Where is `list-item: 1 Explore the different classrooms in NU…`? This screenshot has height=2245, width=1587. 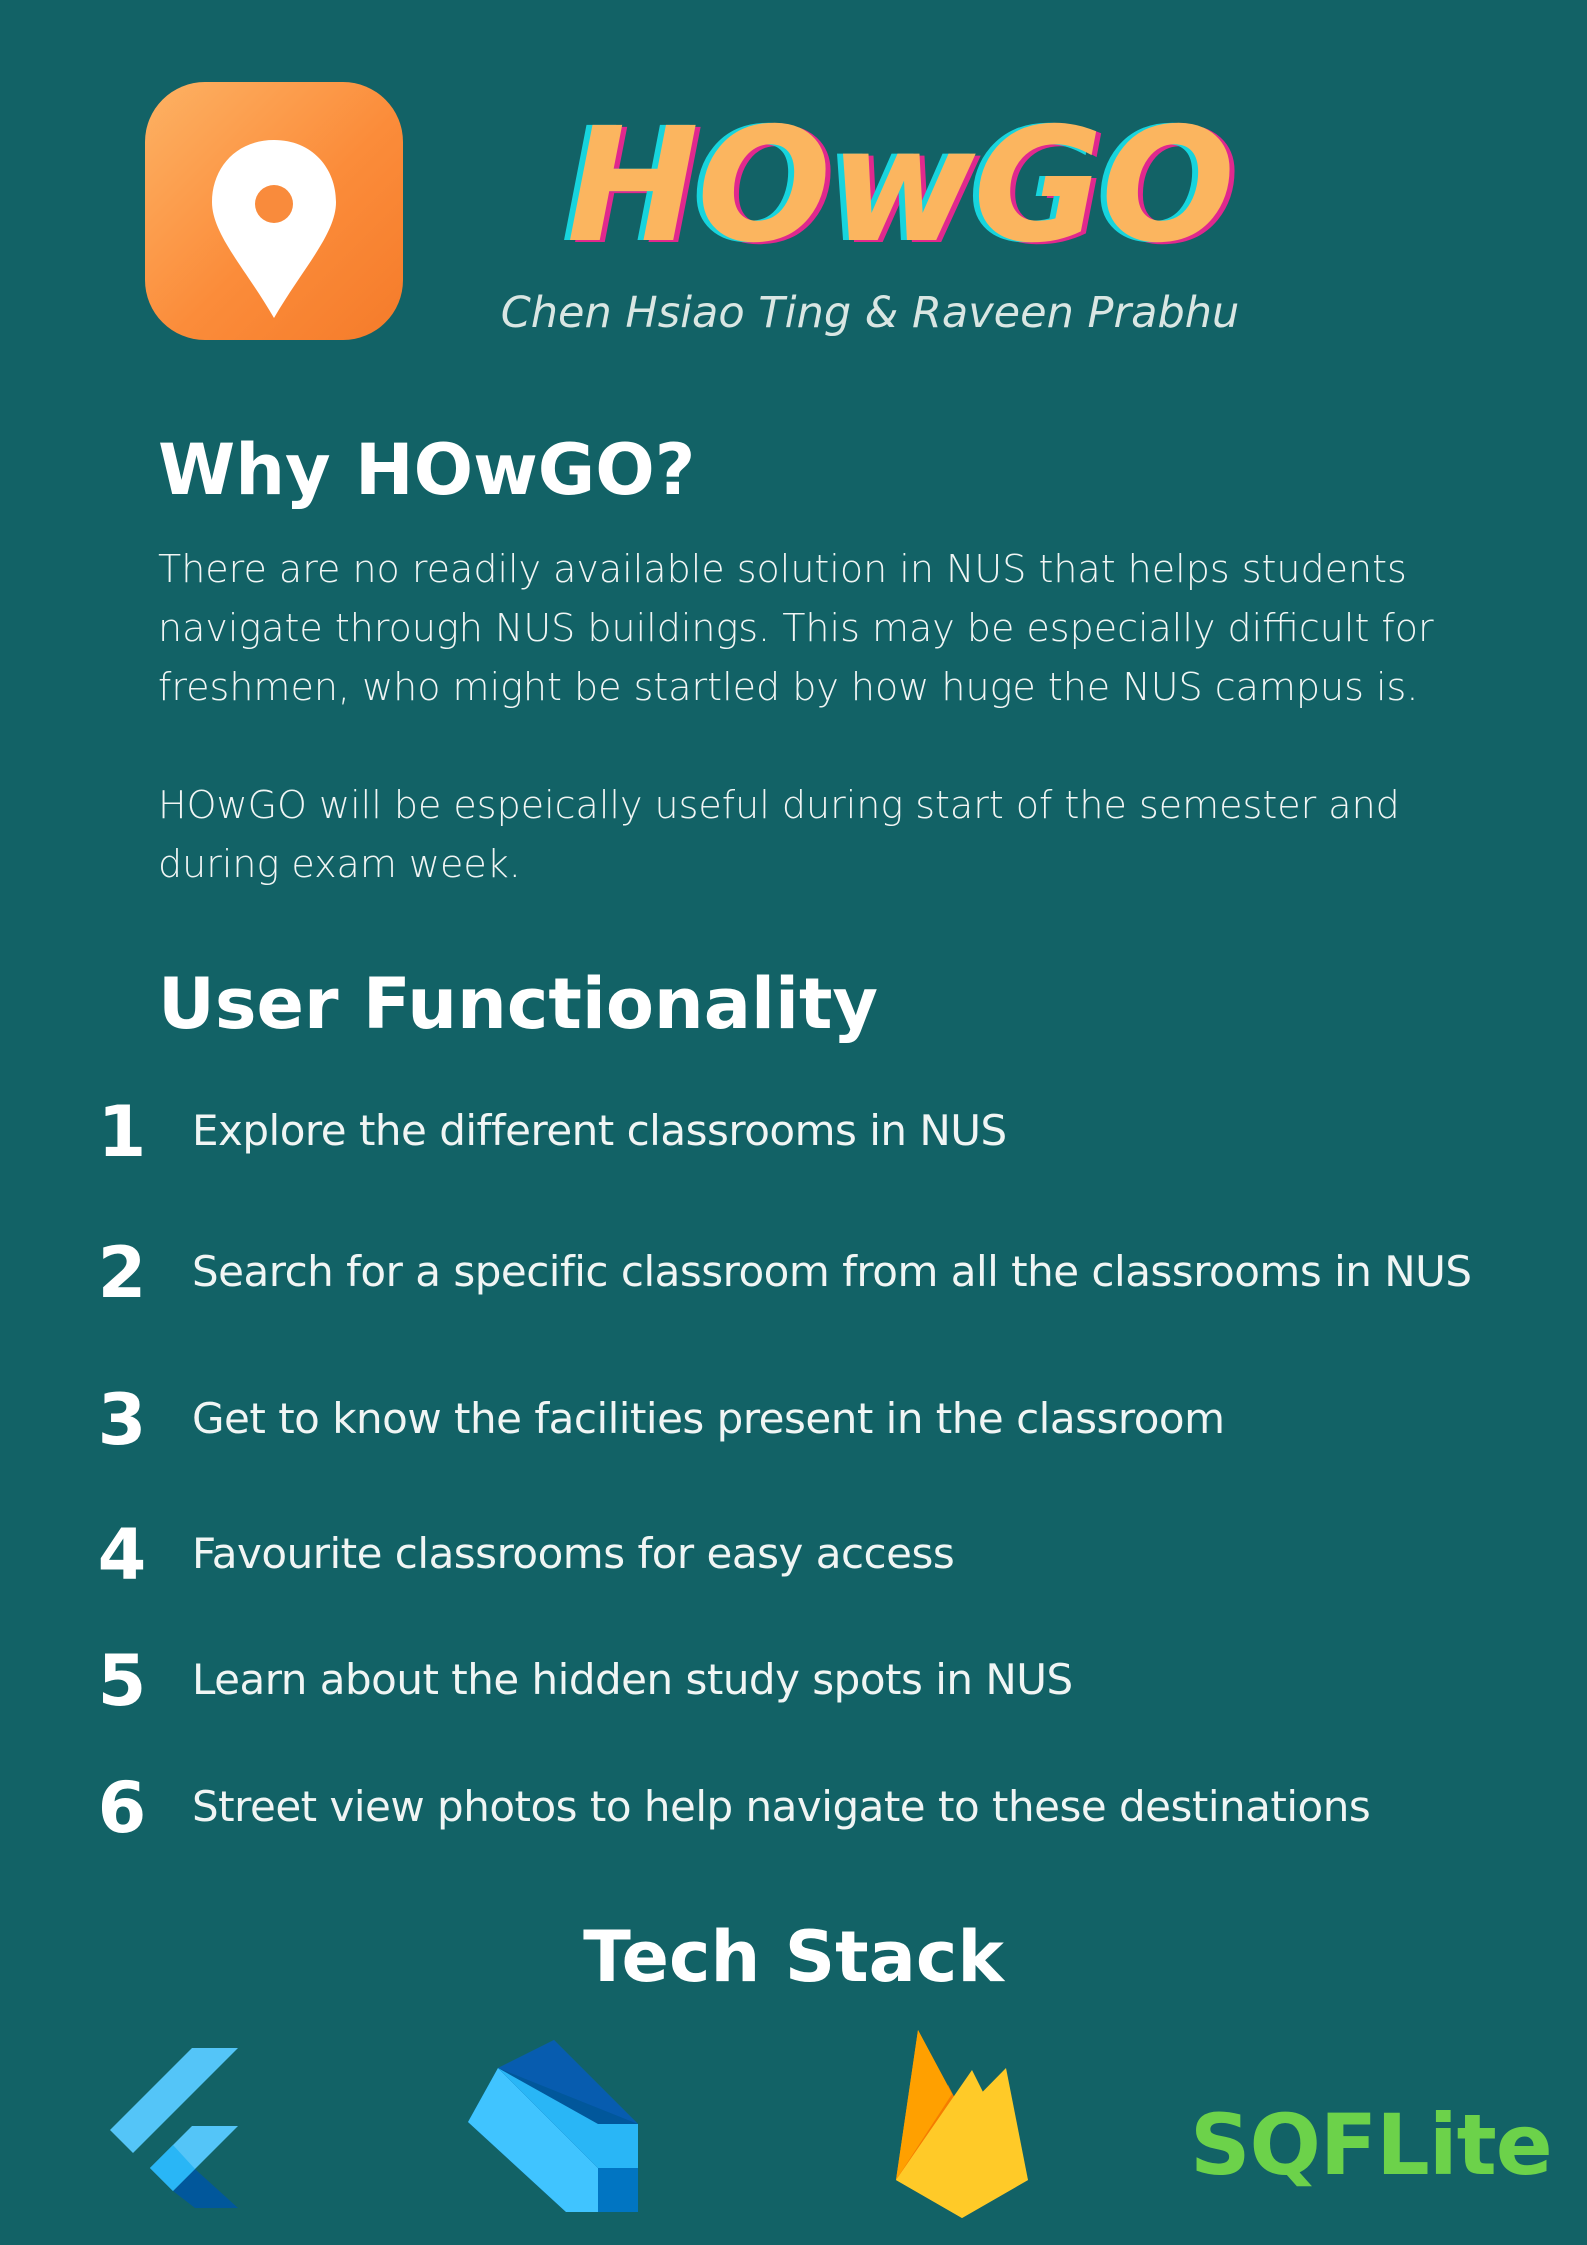 list-item: 1 Explore the different classrooms in NU… is located at coordinates (820, 1132).